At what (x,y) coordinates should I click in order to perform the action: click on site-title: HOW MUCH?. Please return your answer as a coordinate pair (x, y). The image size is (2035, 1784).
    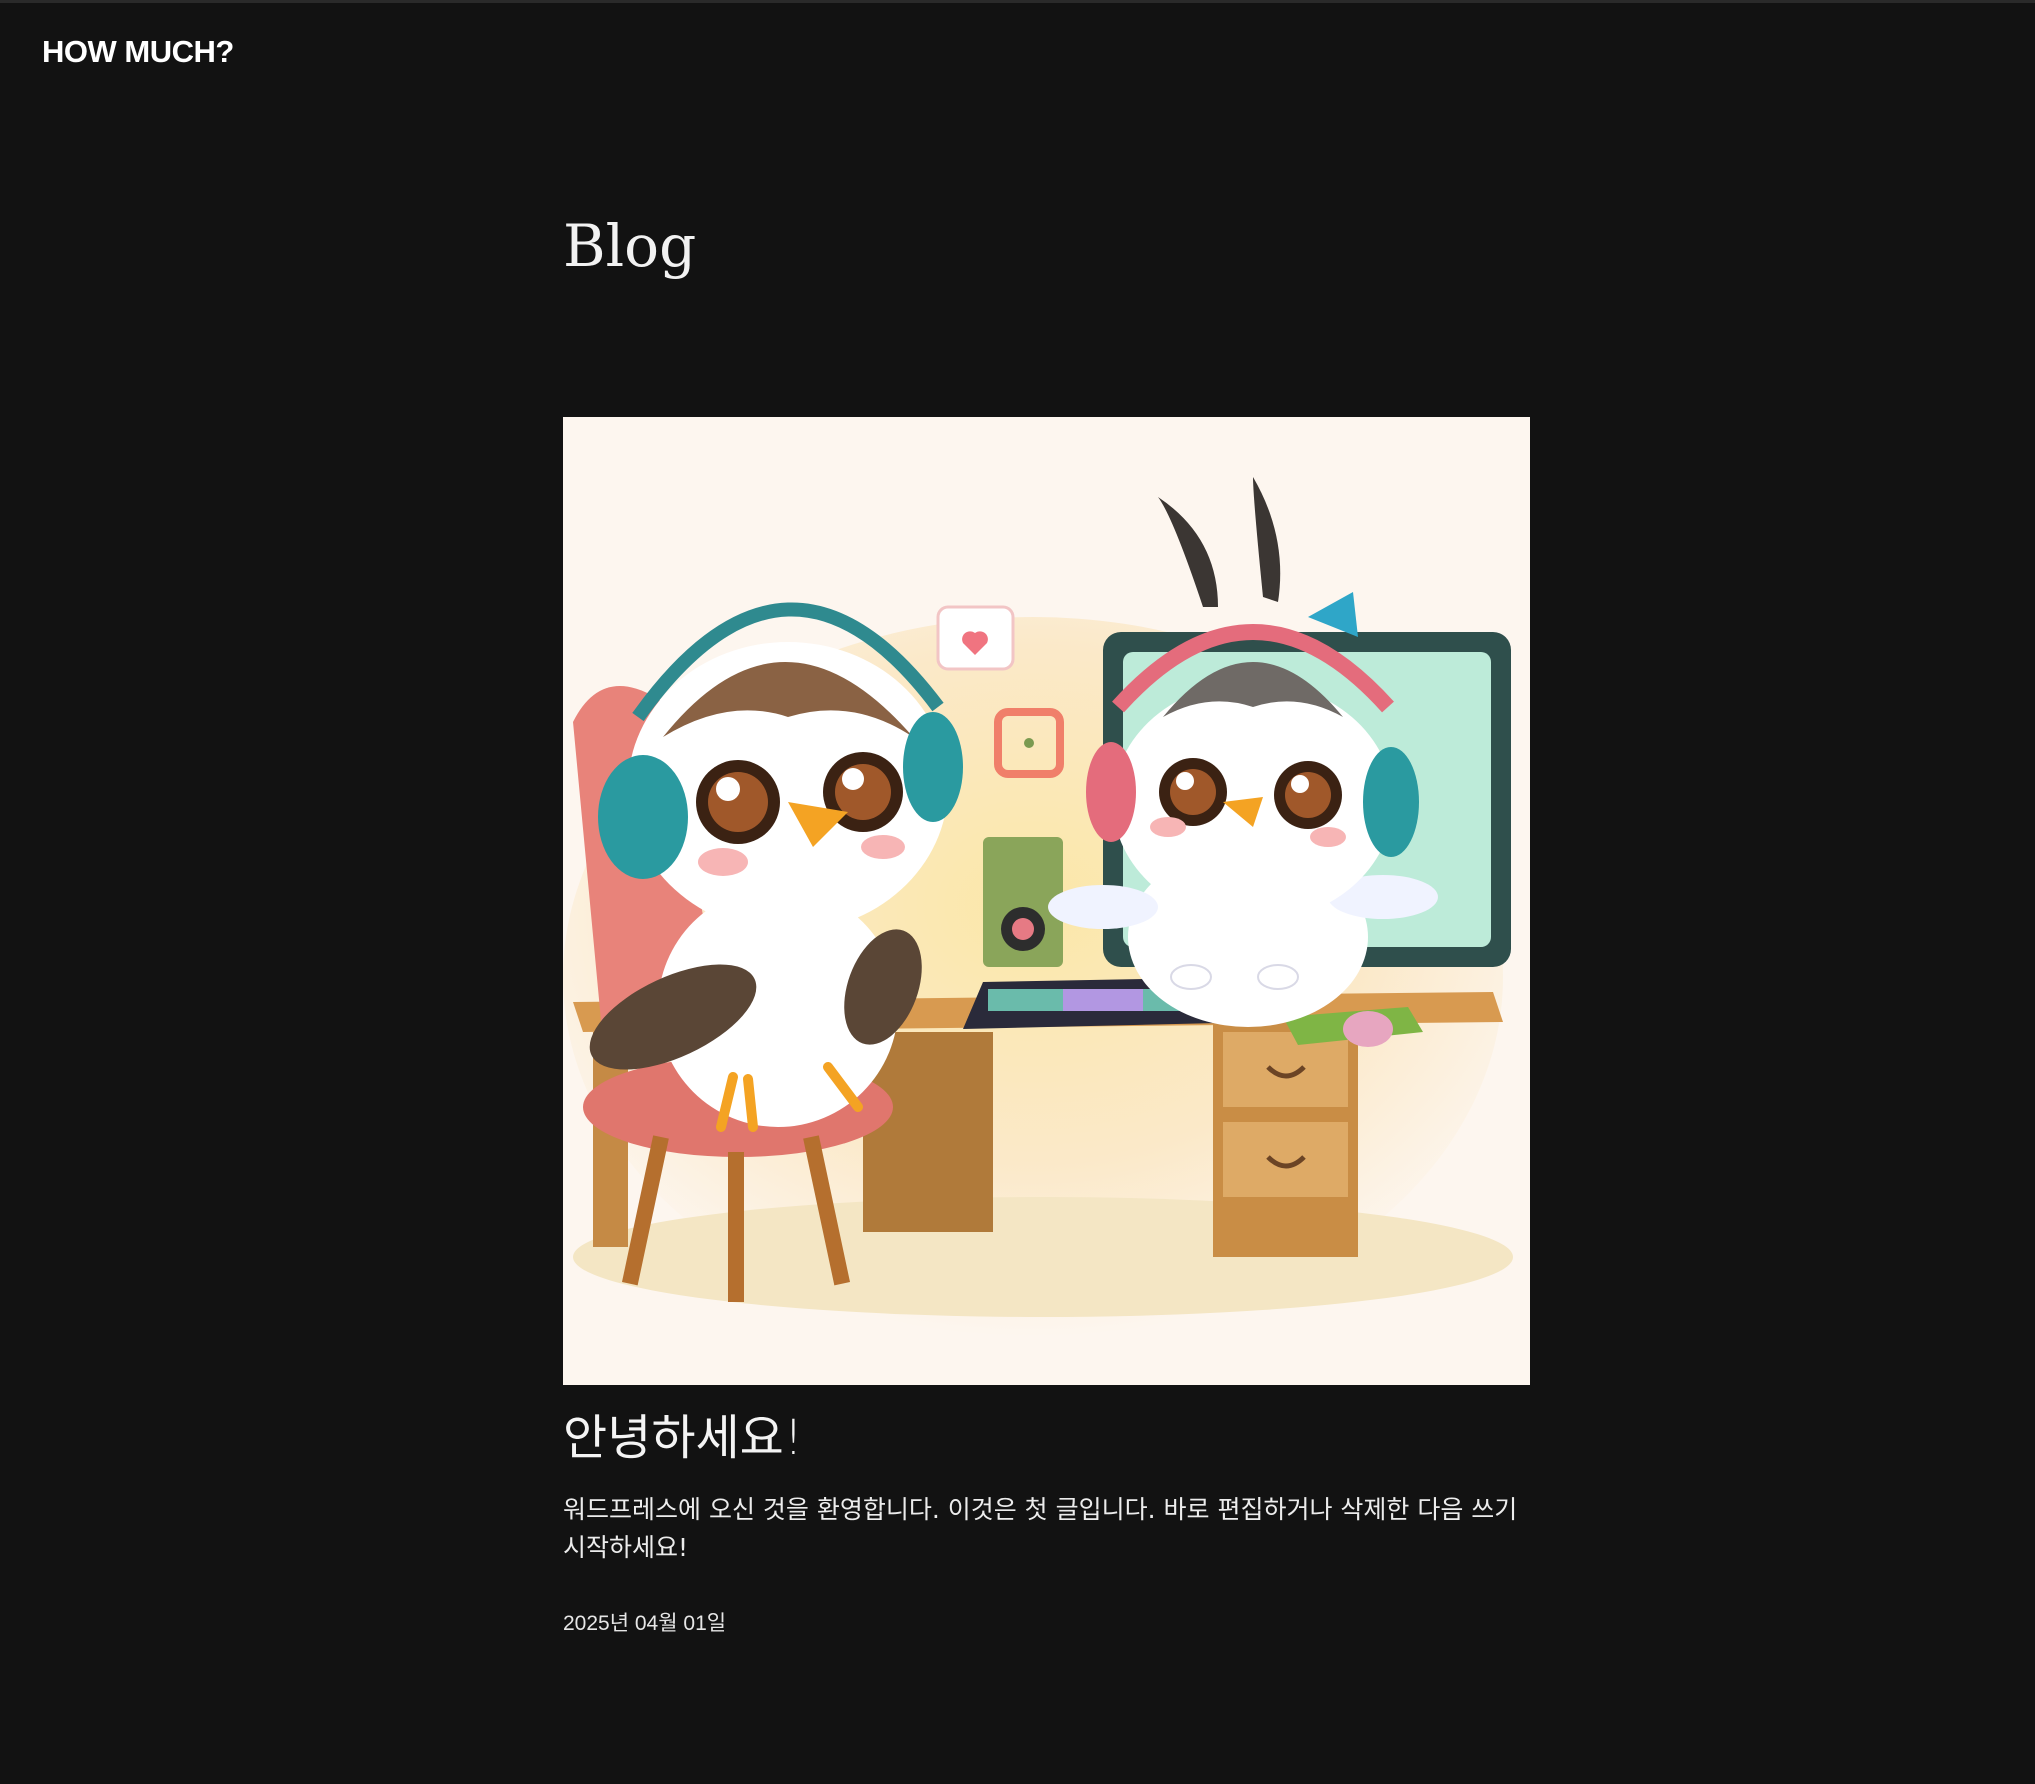
    Looking at the image, I should click on (138, 52).